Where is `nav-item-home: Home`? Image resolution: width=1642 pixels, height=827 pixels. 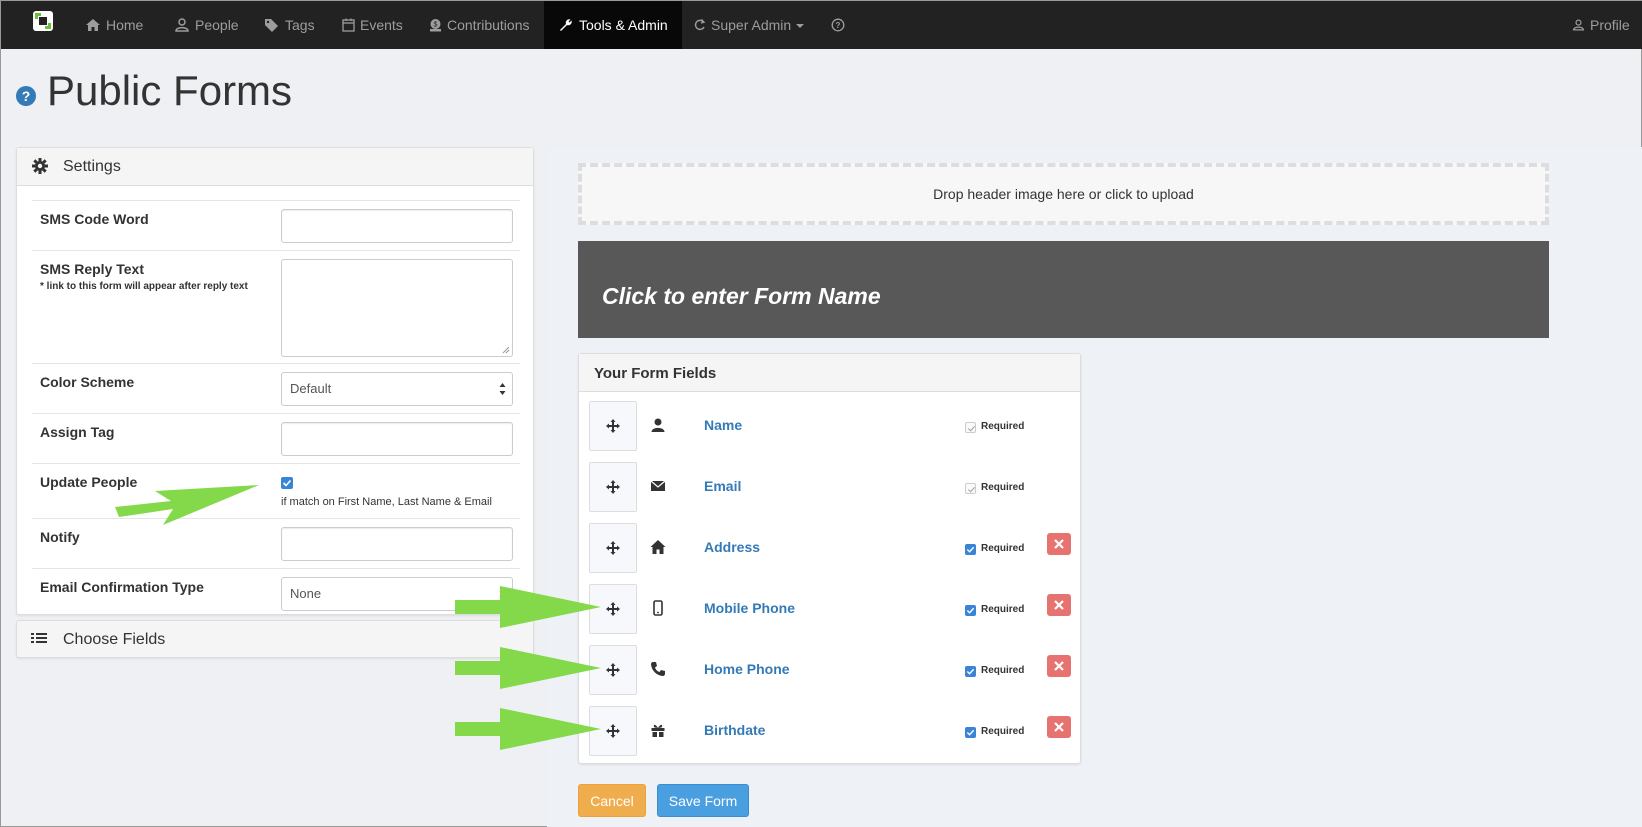
nav-item-home: Home is located at coordinates (114, 25).